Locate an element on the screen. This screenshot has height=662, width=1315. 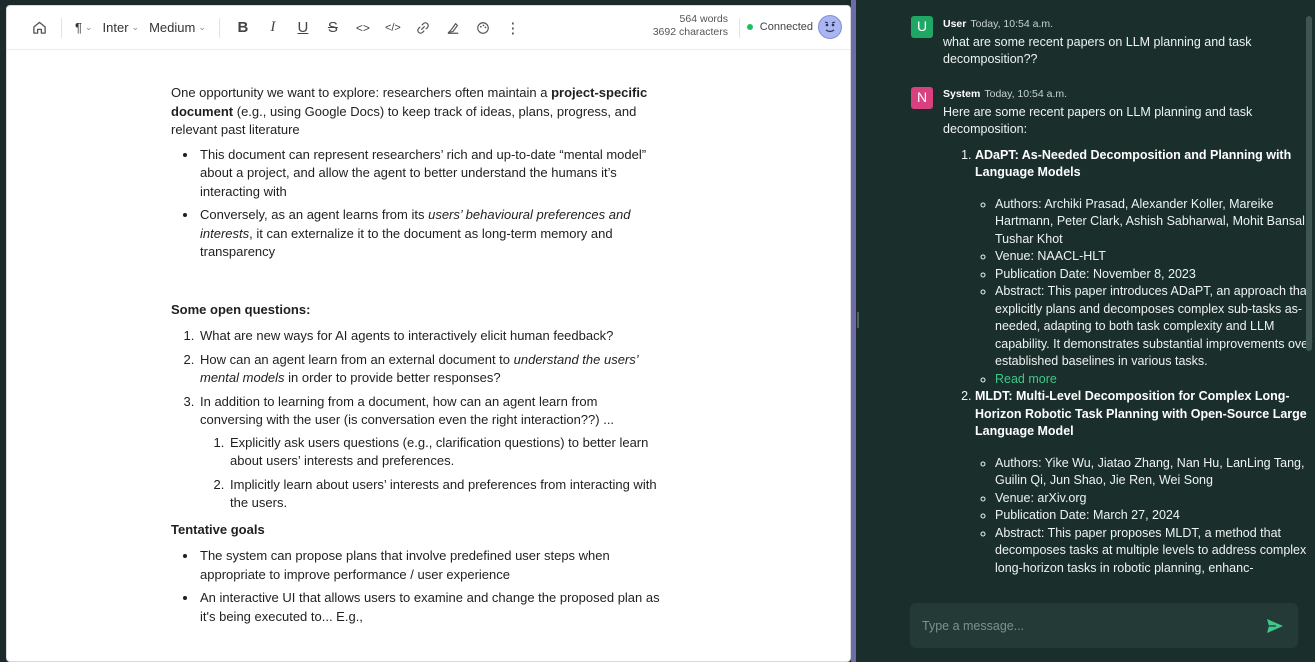
highlight-button is located at coordinates (453, 28).